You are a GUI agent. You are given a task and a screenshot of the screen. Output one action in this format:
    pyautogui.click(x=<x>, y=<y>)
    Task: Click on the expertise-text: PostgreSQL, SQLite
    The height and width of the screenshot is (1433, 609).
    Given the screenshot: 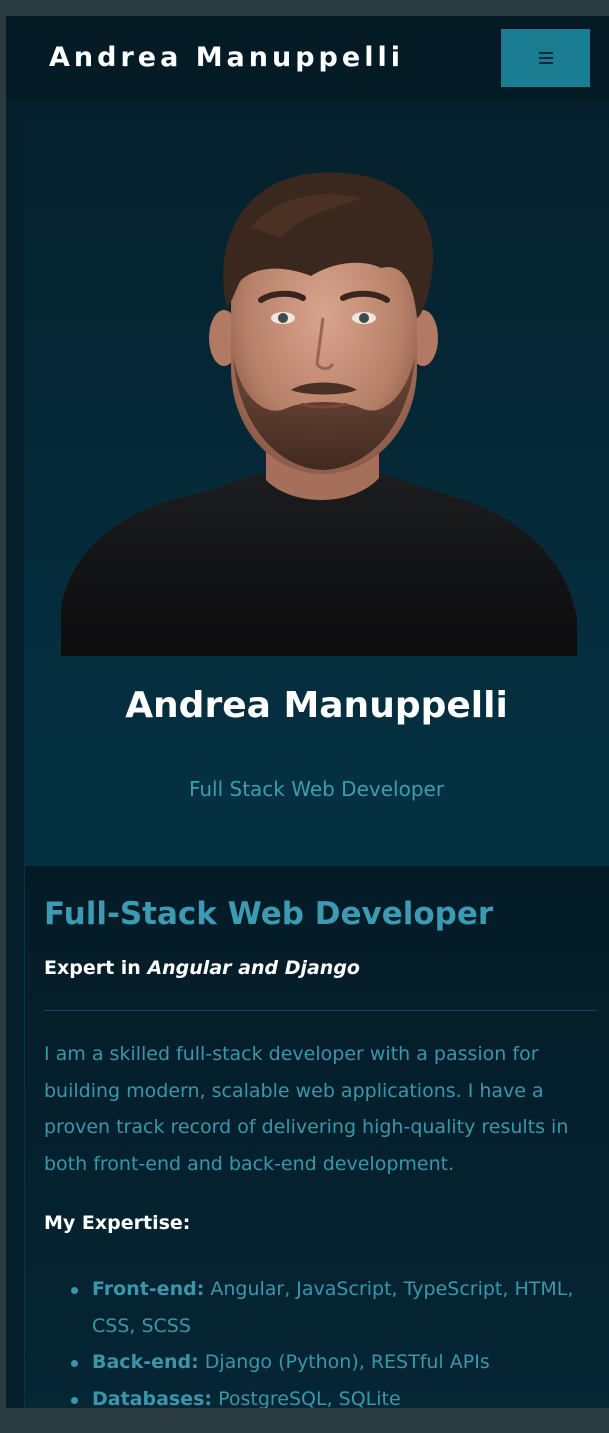 What is the action you would take?
    pyautogui.click(x=309, y=1398)
    